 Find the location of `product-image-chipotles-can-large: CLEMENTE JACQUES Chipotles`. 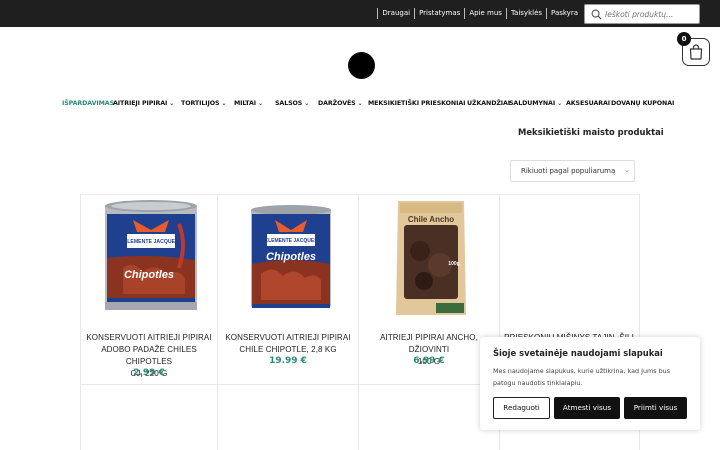

product-image-chipotles-can-large: CLEMENTE JACQUES Chipotles is located at coordinates (291, 260).